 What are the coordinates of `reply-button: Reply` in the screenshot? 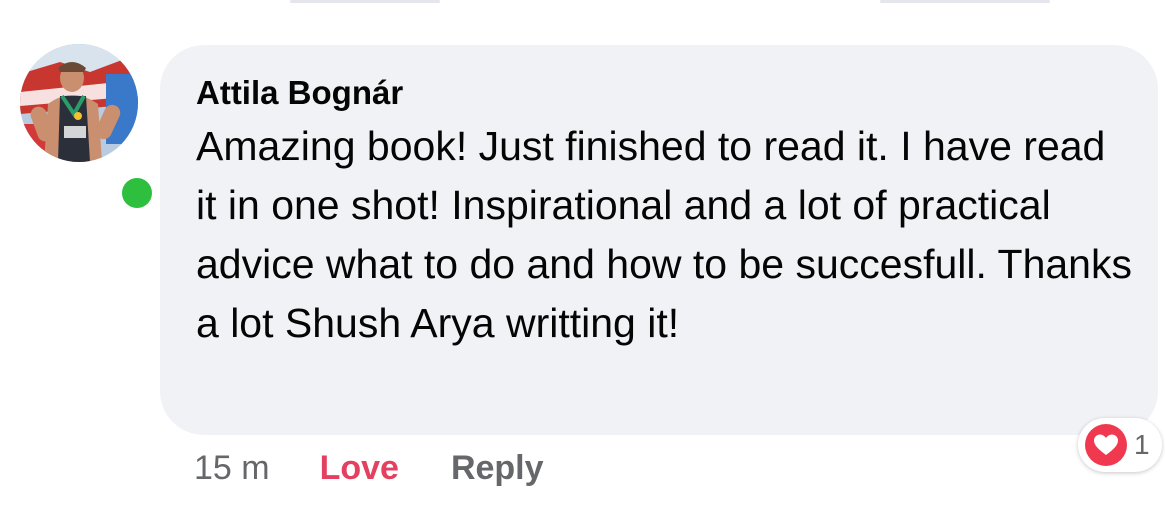 It's located at (497, 468).